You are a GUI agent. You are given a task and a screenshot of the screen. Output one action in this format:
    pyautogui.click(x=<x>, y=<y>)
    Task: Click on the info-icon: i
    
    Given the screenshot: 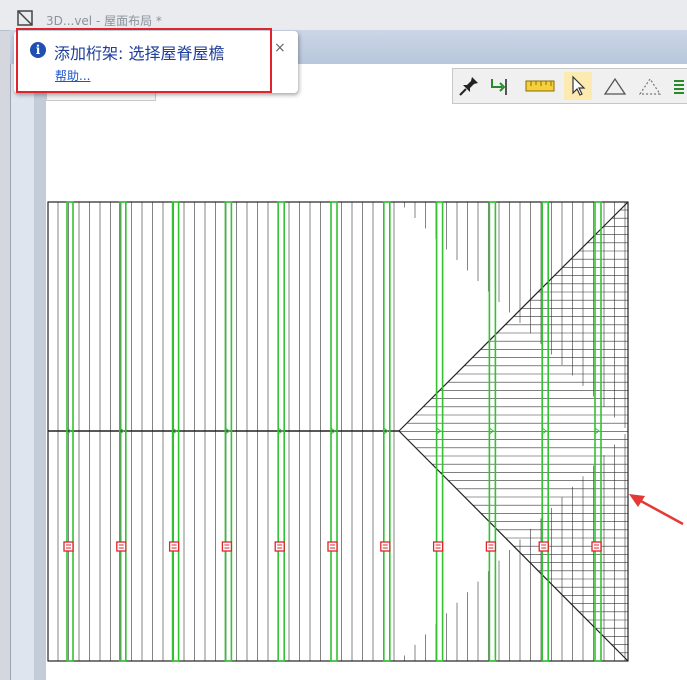 What is the action you would take?
    pyautogui.click(x=38, y=50)
    